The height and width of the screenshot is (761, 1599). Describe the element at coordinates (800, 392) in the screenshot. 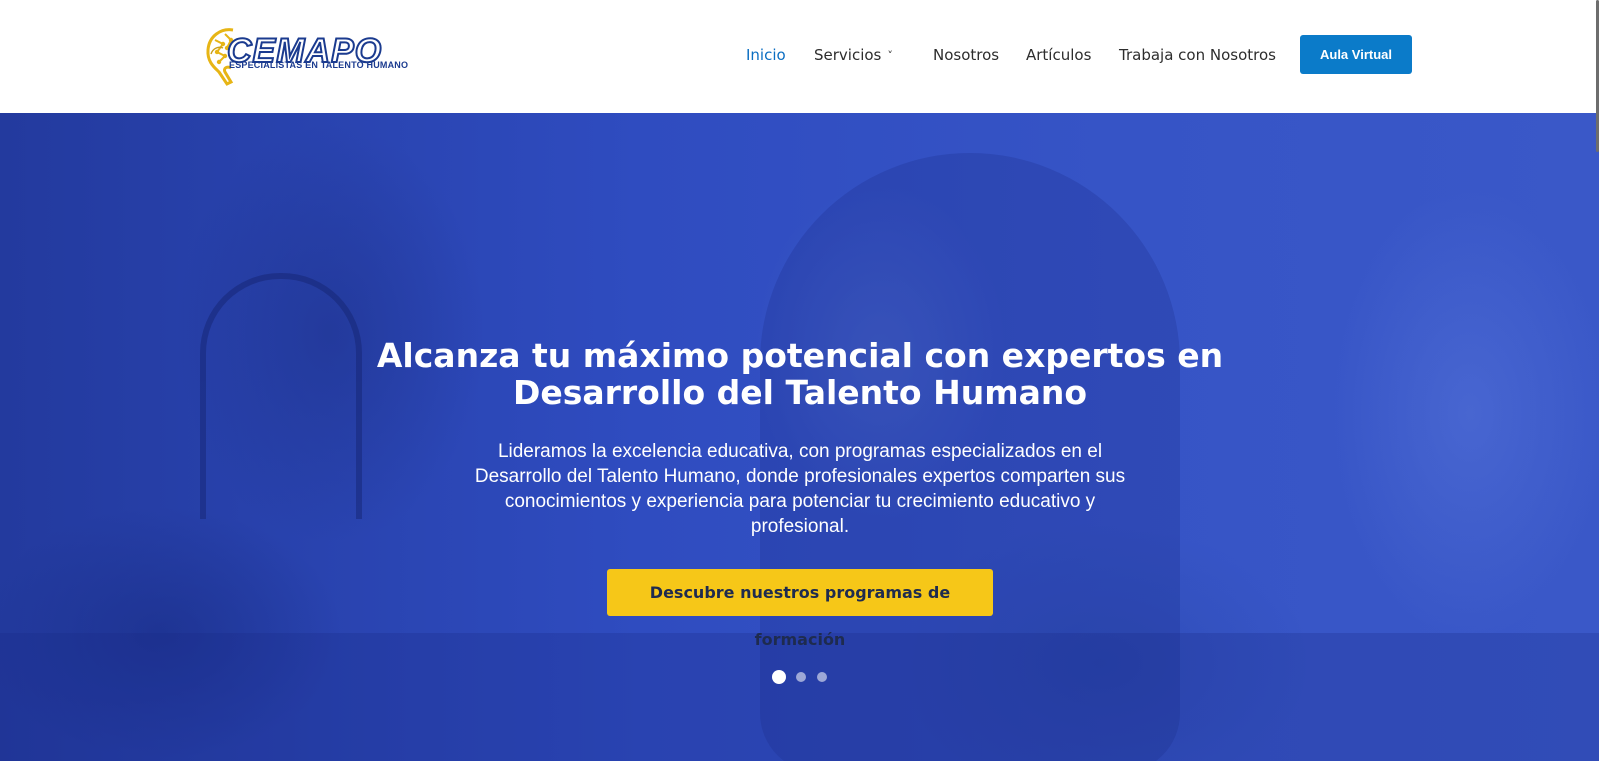

I see `hero-title-line: Desarrollo del Talento Humano` at that location.